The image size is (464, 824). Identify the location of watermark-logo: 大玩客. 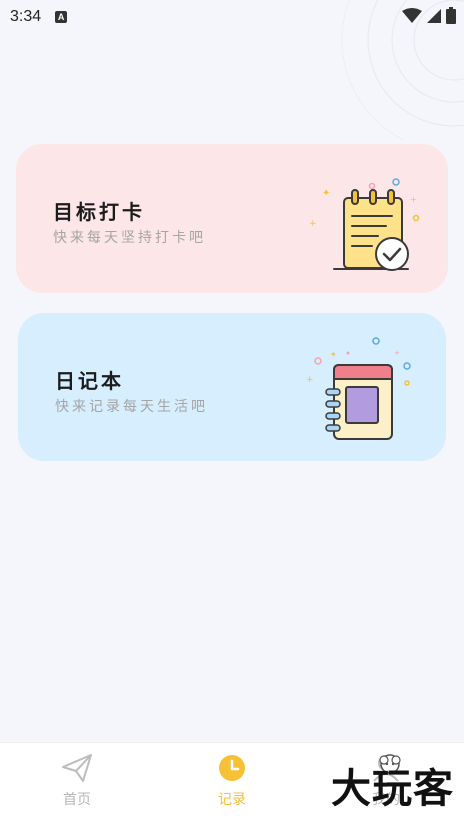
(392, 788).